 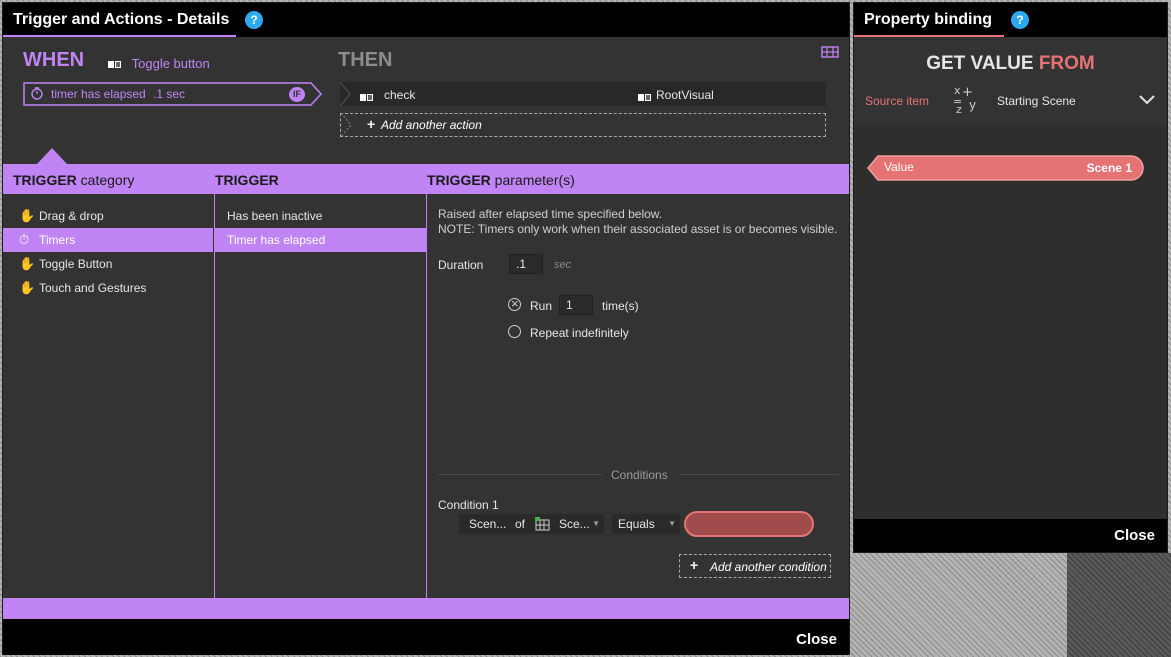 What do you see at coordinates (1109, 168) in the screenshot?
I see `value-text: Scene 1` at bounding box center [1109, 168].